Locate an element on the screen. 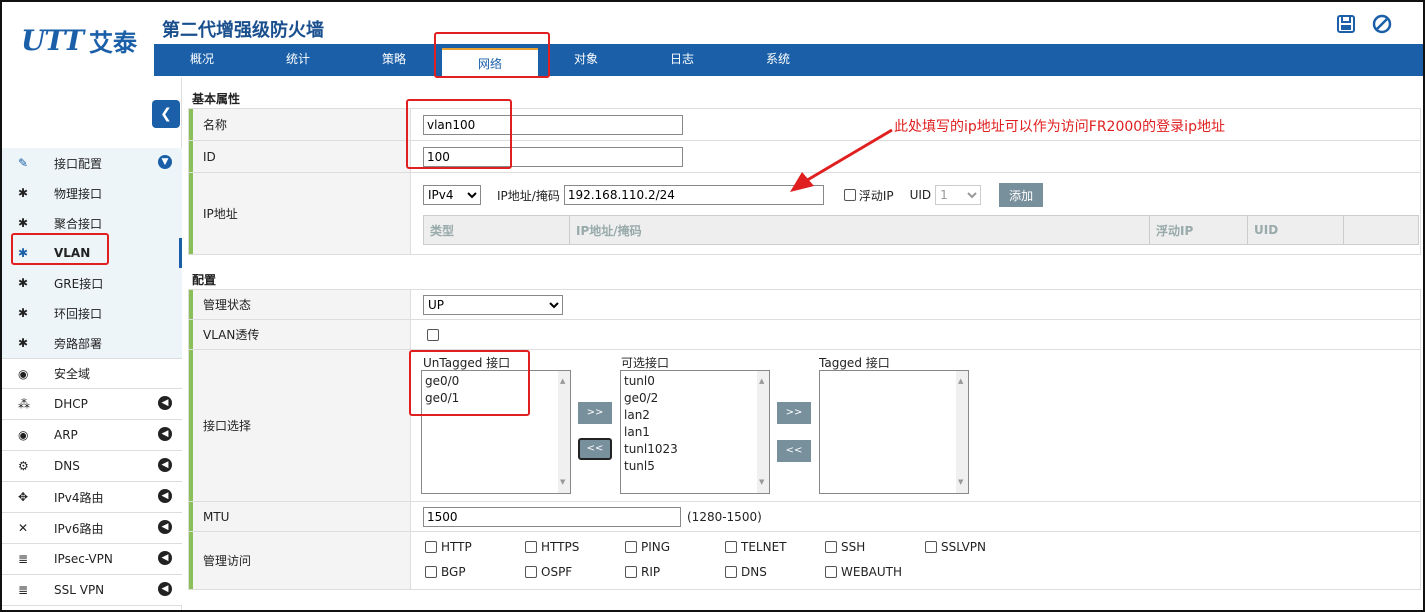 The width and height of the screenshot is (1425, 612). service-http: HTTP is located at coordinates (448, 547).